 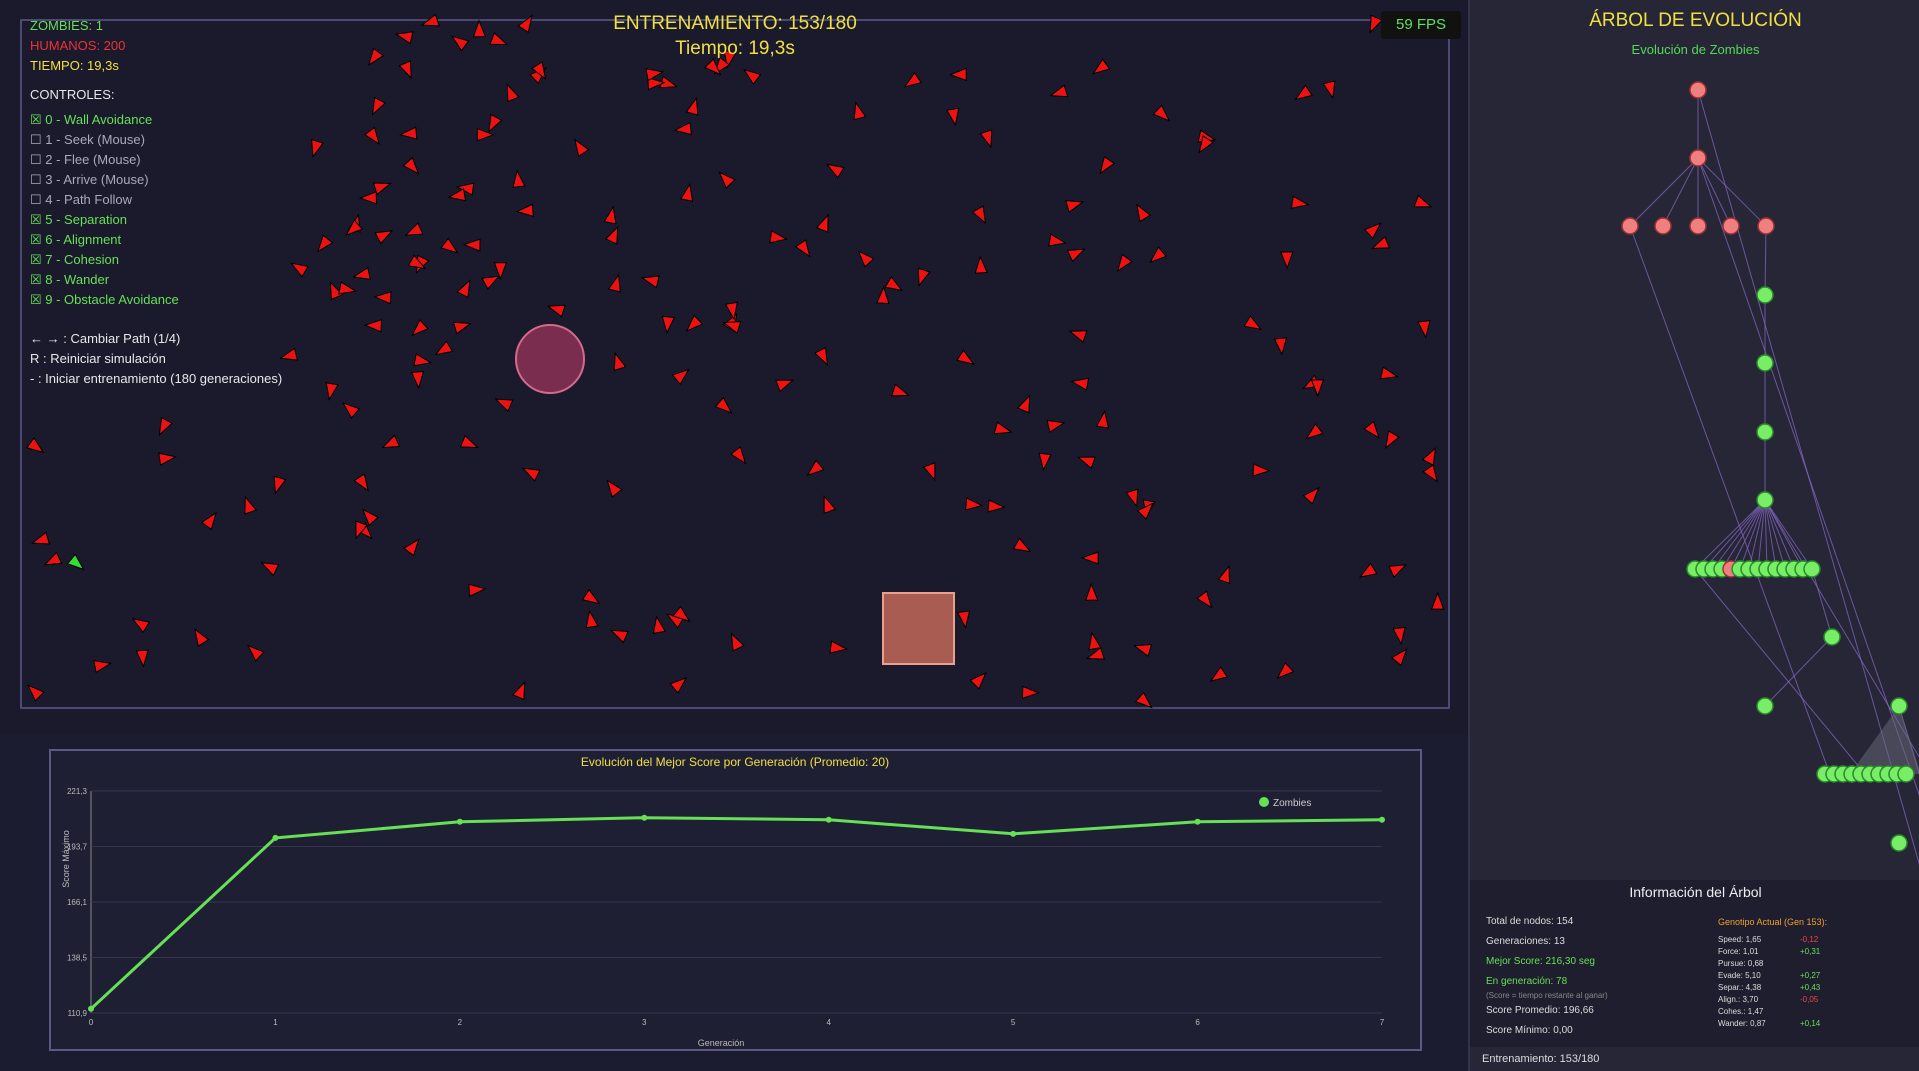 I want to click on hint-reset: R : Reiniciar simulación, so click(x=98, y=358).